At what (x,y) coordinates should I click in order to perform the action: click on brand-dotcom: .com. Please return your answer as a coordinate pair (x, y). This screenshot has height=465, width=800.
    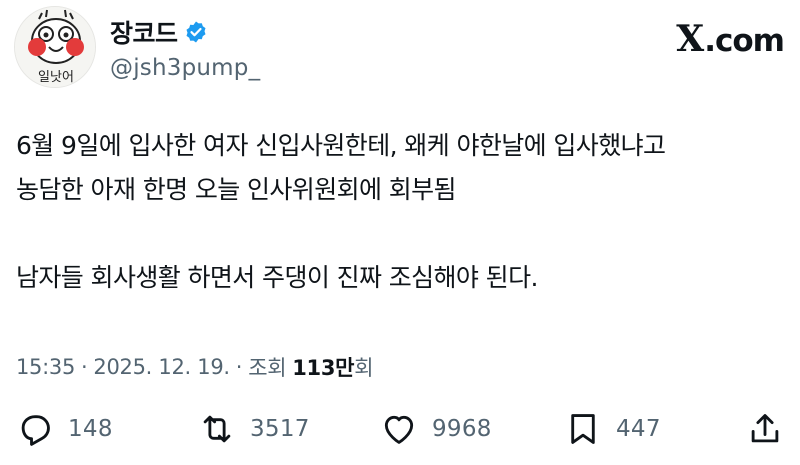
    Looking at the image, I should click on (744, 41).